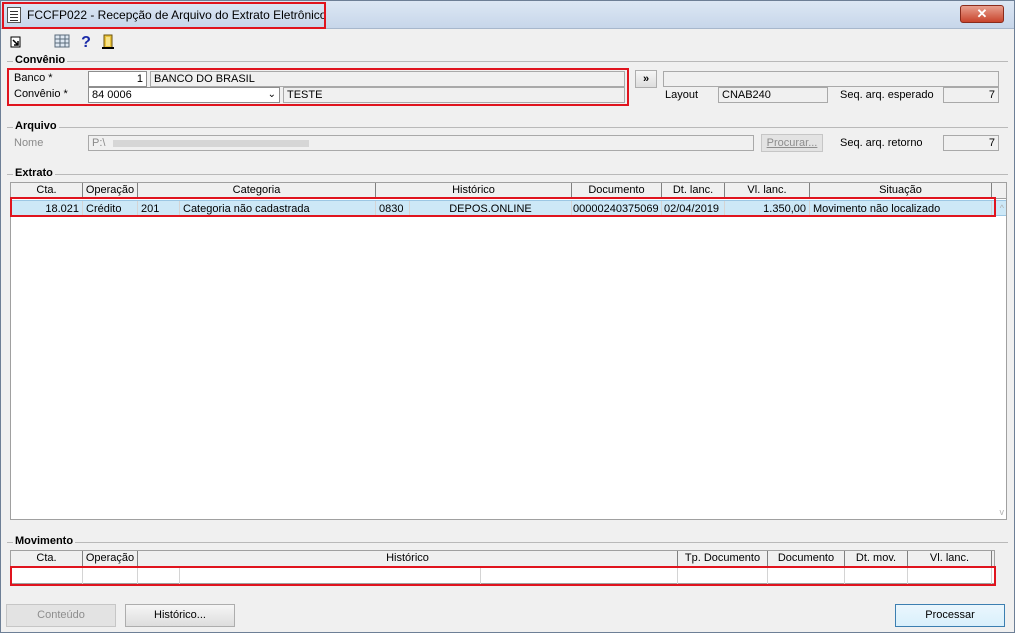 The width and height of the screenshot is (1015, 633). What do you see at coordinates (61, 615) in the screenshot?
I see `conteudo-button: Conteúdo` at bounding box center [61, 615].